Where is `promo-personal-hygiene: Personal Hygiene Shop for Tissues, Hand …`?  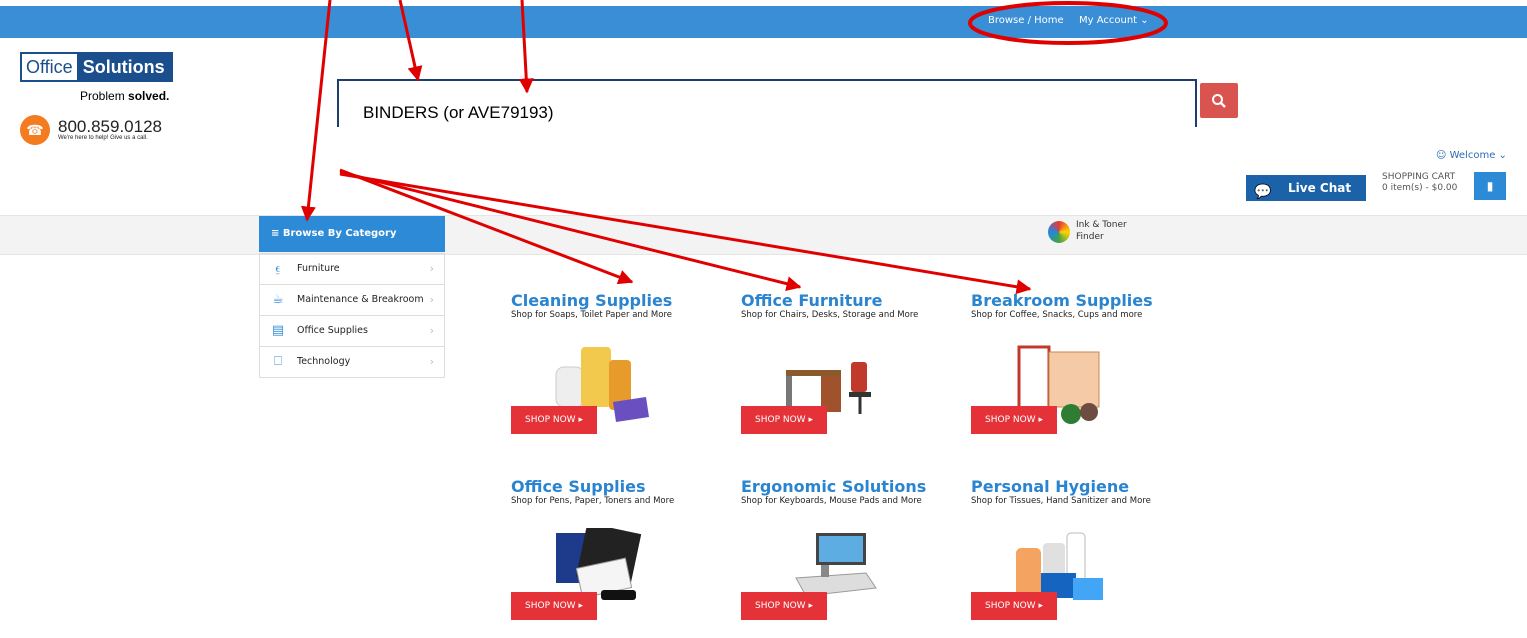
promo-personal-hygiene: Personal Hygiene Shop for Tissues, Hand … is located at coordinates (1081, 558).